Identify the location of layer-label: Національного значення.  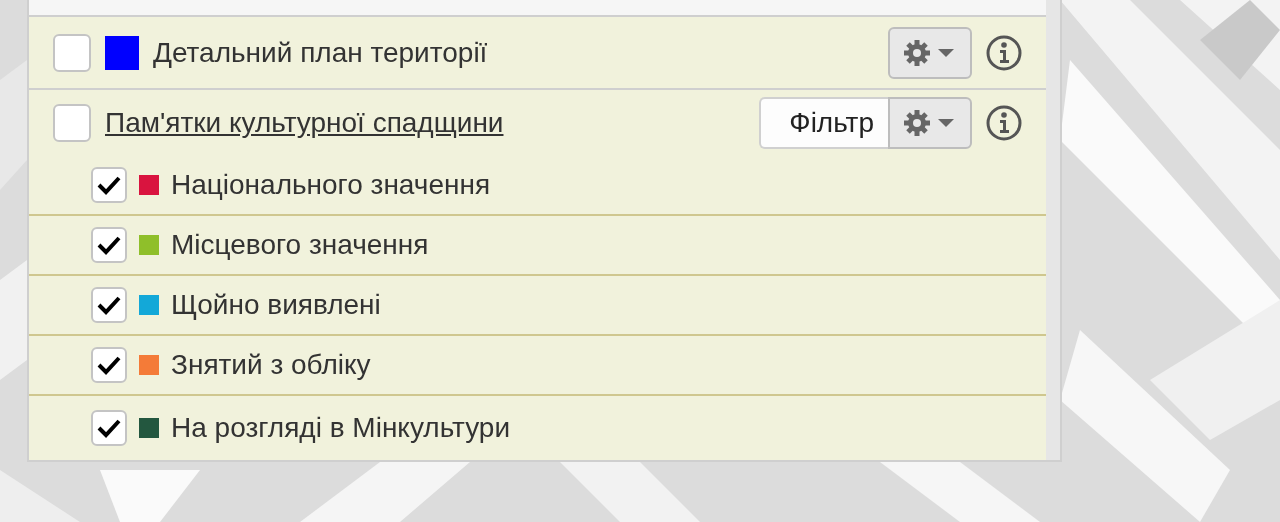
(331, 185).